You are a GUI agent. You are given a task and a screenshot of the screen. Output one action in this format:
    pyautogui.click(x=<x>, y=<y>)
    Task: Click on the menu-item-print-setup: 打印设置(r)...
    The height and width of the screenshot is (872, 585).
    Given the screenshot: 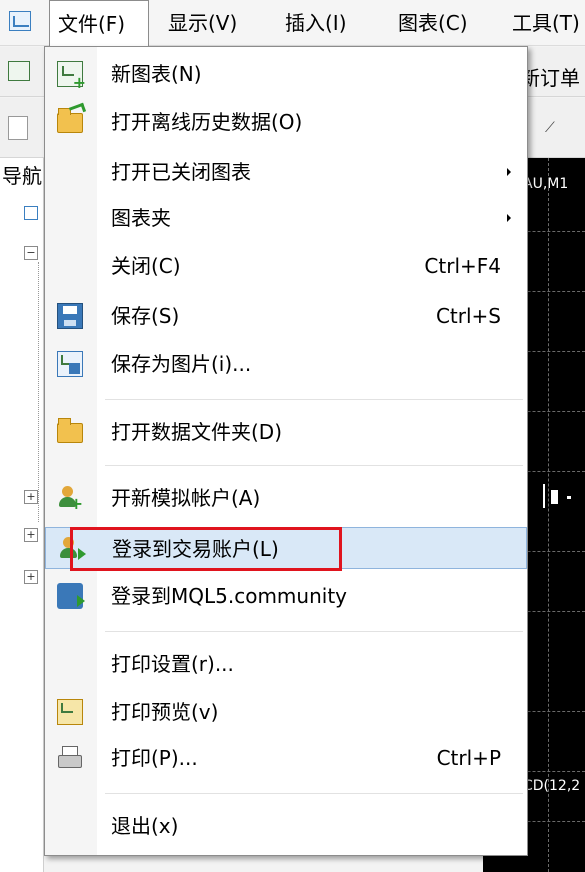 What is the action you would take?
    pyautogui.click(x=286, y=664)
    